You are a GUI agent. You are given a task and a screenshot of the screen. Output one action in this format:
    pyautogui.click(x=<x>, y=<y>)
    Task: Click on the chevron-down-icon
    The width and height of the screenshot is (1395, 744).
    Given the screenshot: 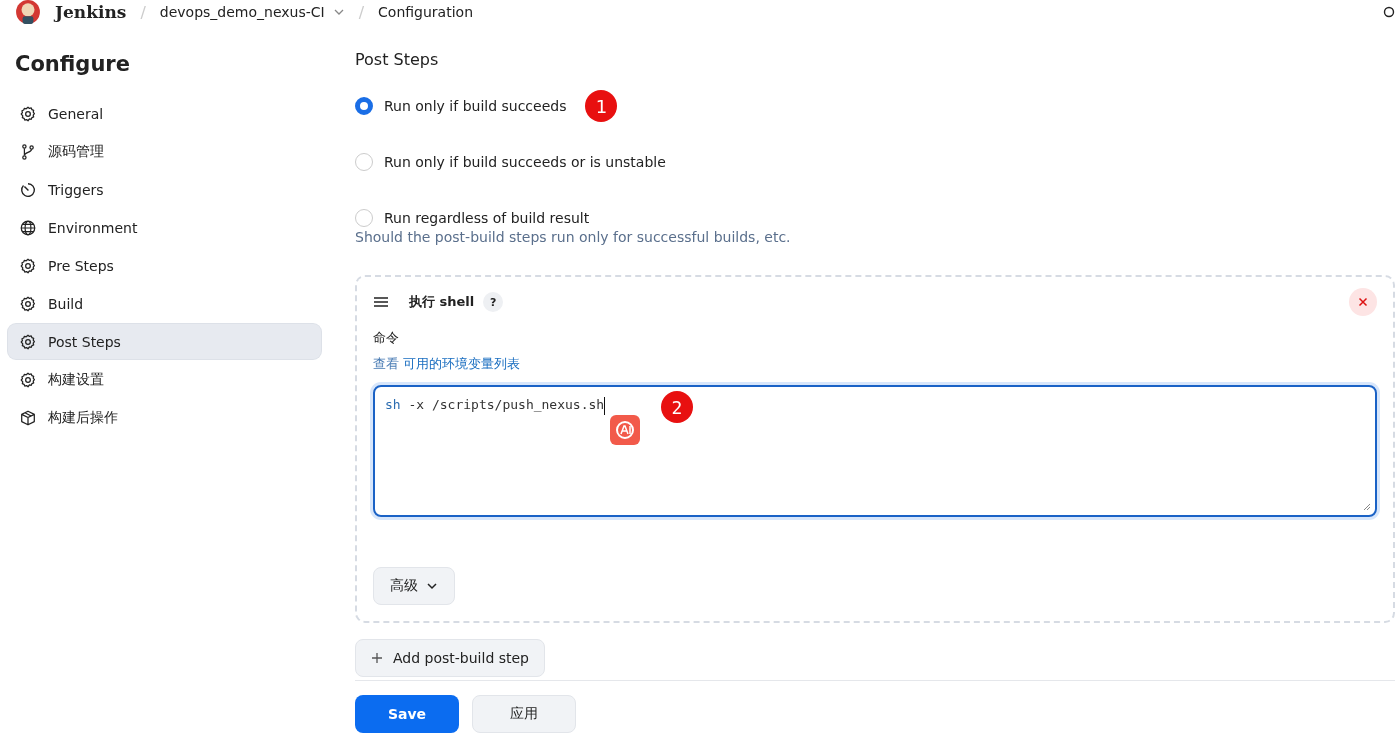 What is the action you would take?
    pyautogui.click(x=432, y=586)
    